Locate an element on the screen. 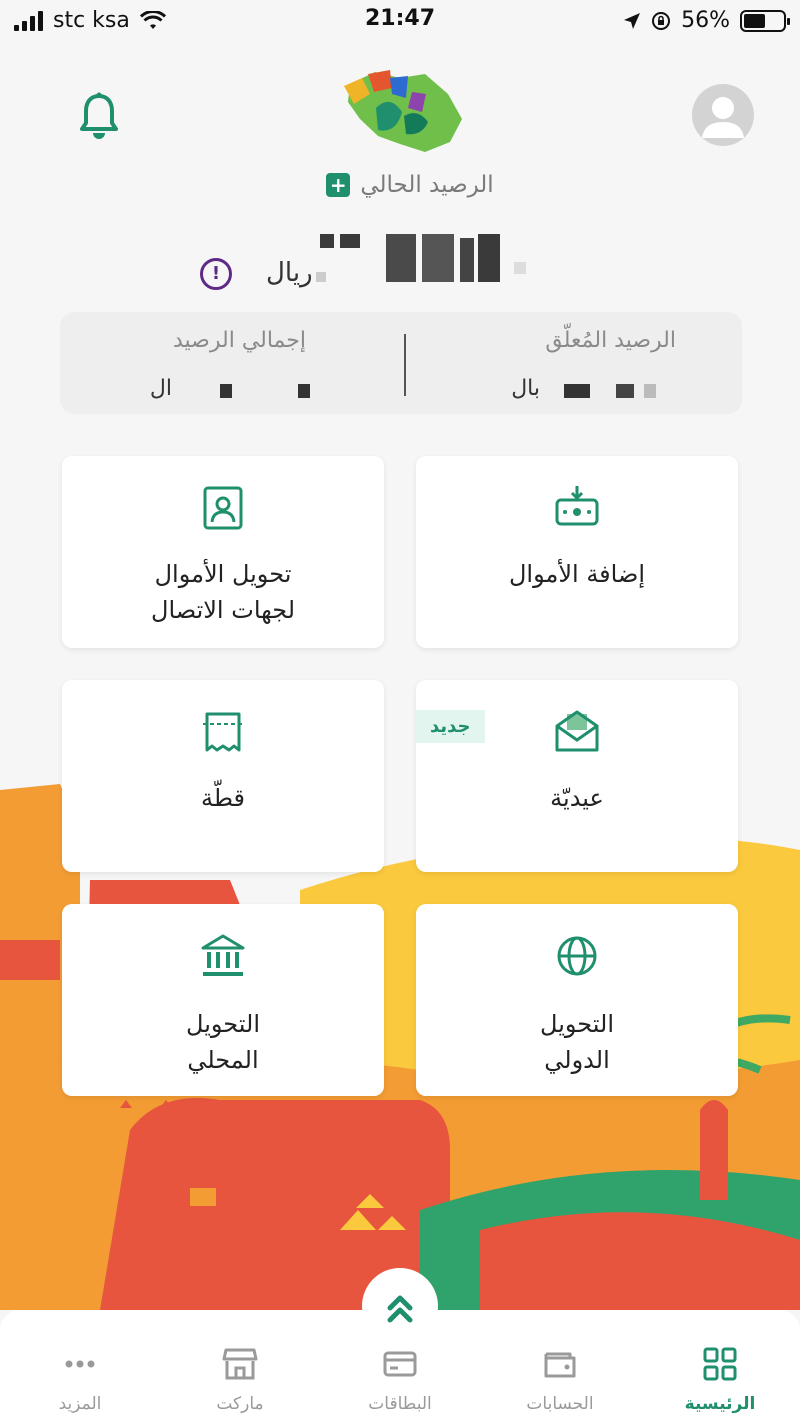 The width and height of the screenshot is (800, 1422). current-balance-label-row: الرصيد الحالي + is located at coordinates (410, 185).